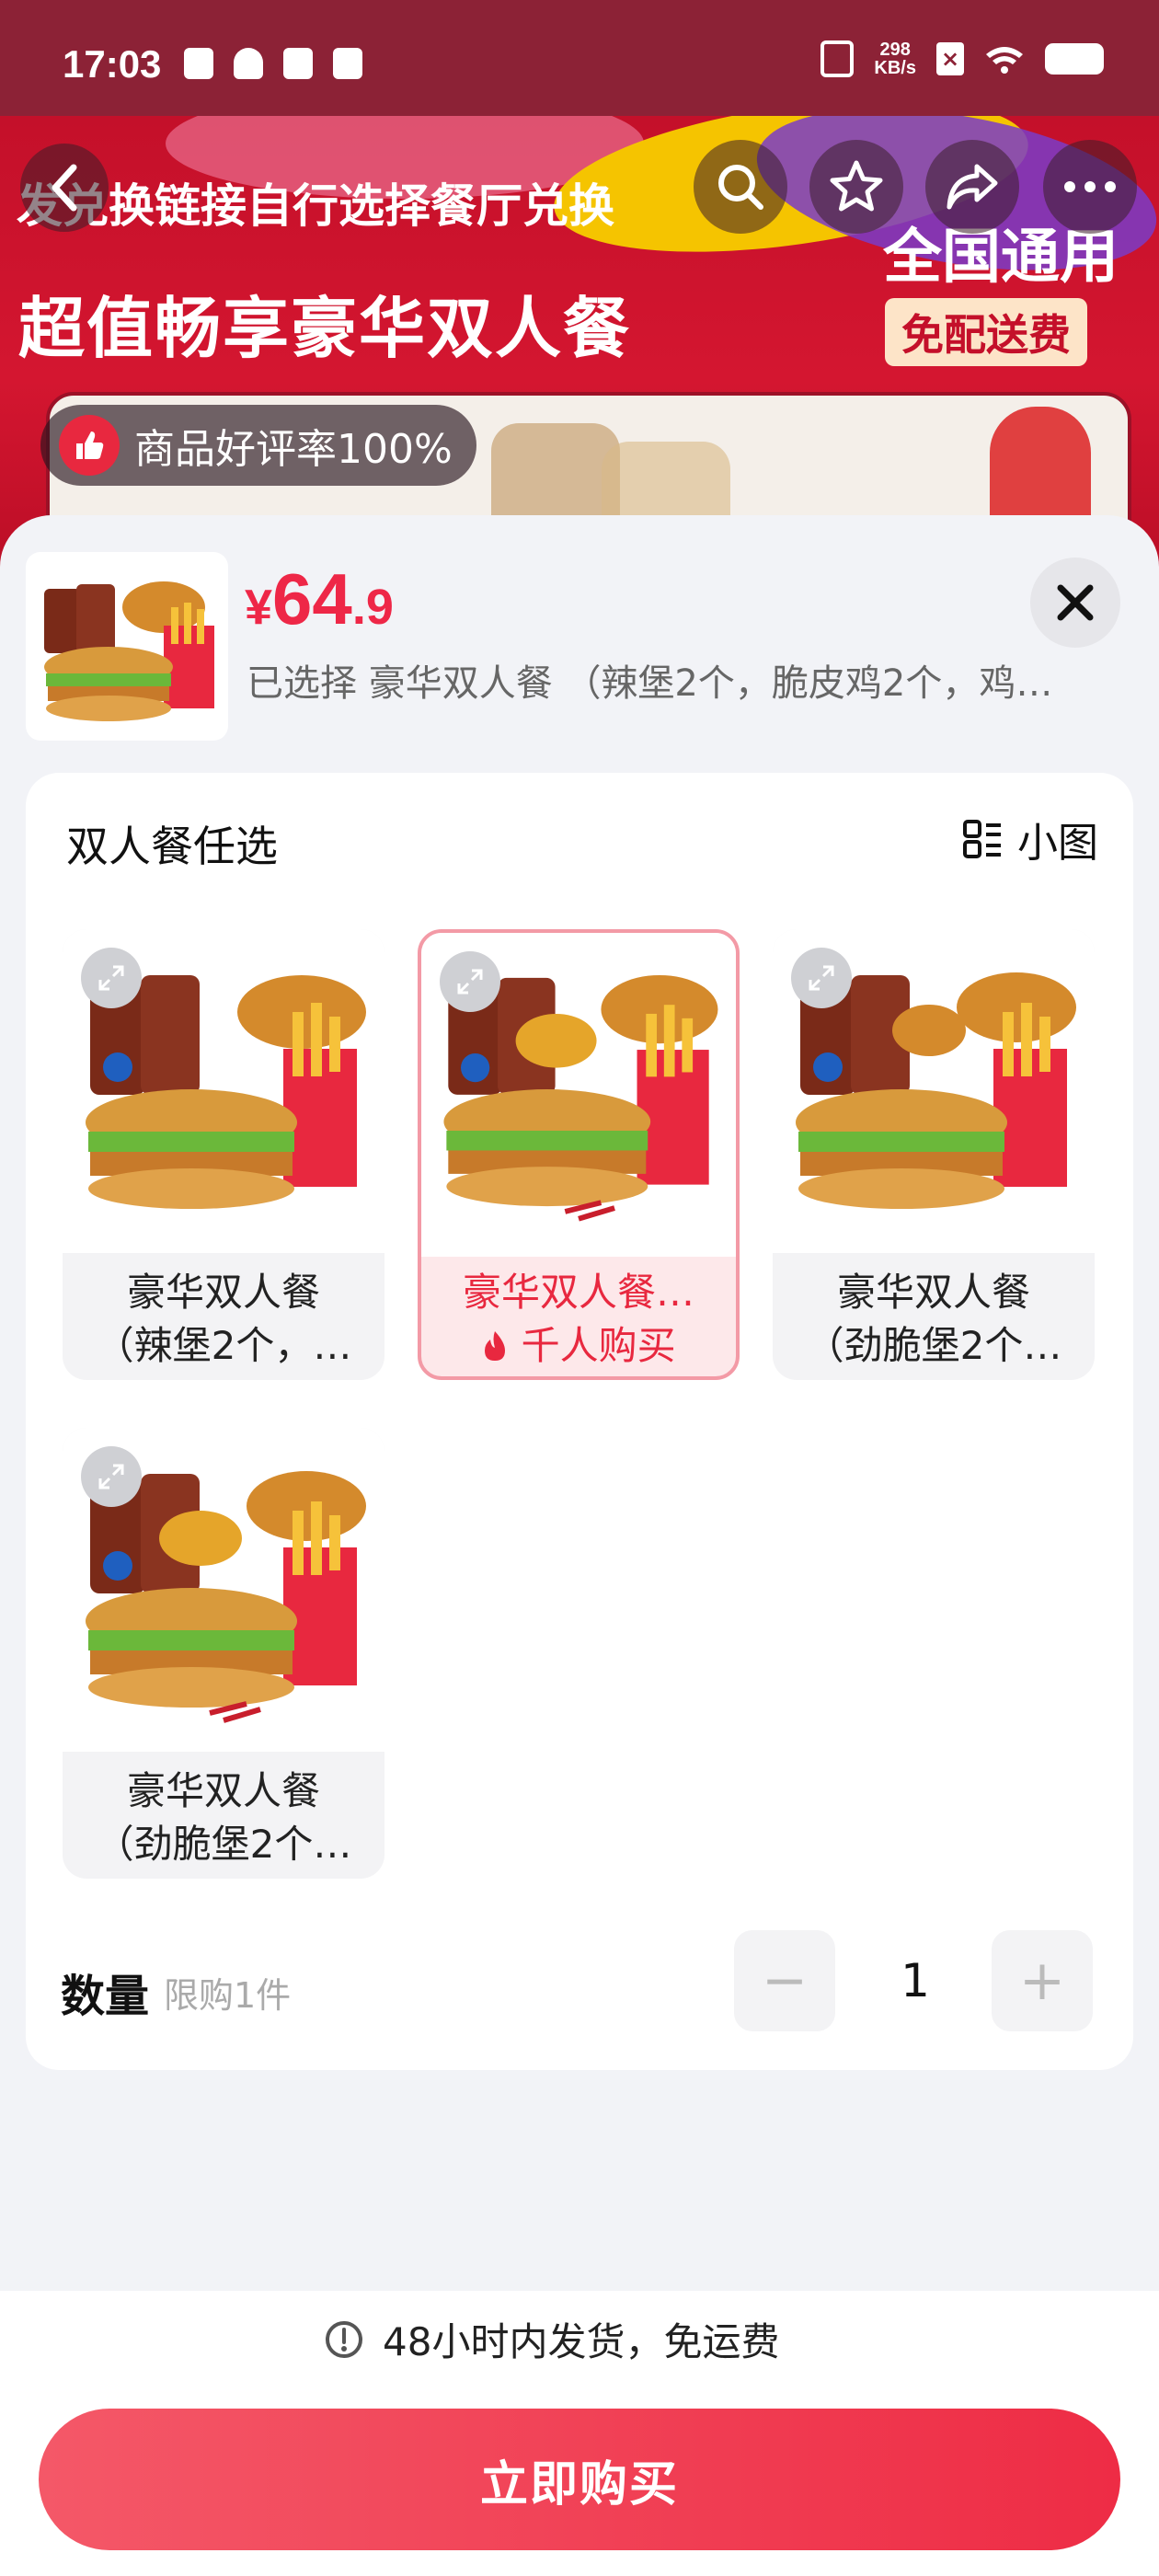  I want to click on quantity-value: 1, so click(915, 1980).